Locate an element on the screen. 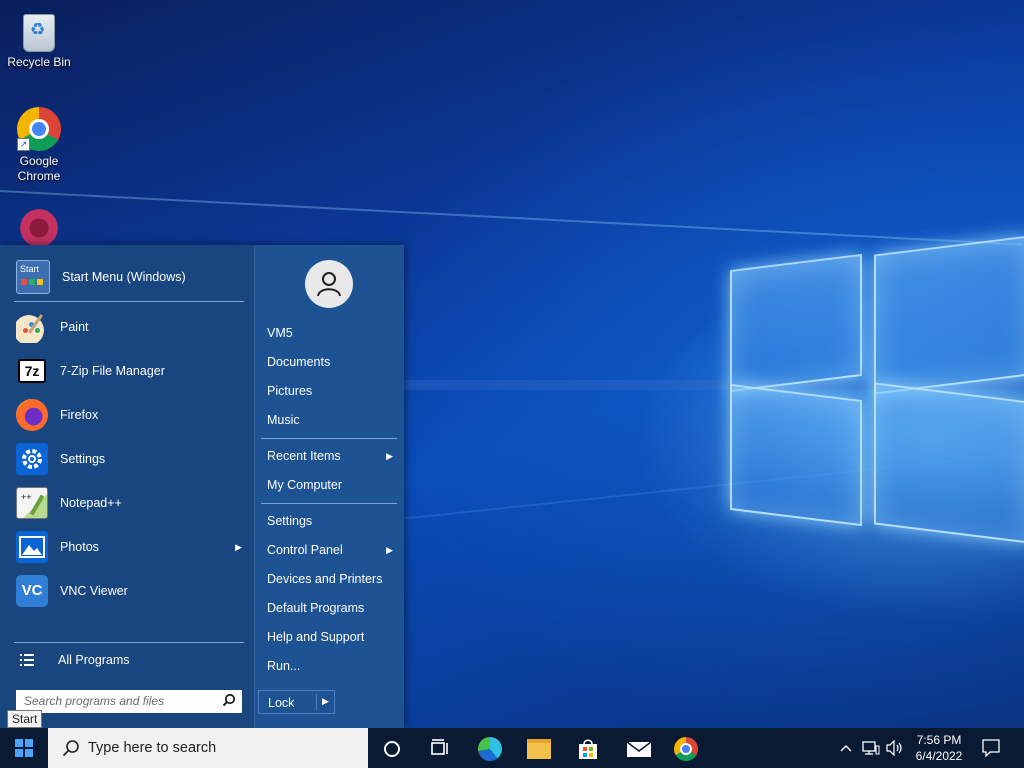 This screenshot has width=1024, height=768. right-item-devices-and-printers: Devices and Printers is located at coordinates (332, 579).